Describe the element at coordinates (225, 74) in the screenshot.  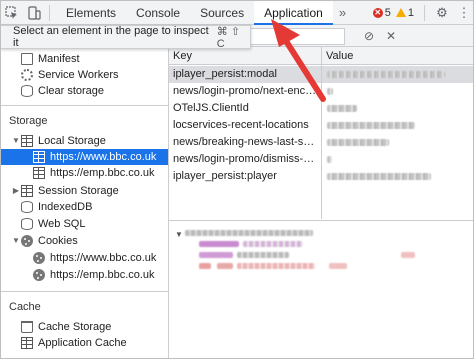
I see `row-key: iplayer_persist:modal` at that location.